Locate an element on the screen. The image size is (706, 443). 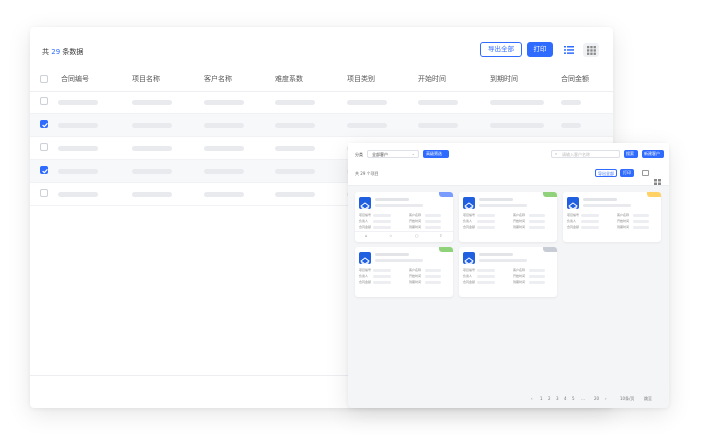
pager-page: 4 is located at coordinates (565, 398).